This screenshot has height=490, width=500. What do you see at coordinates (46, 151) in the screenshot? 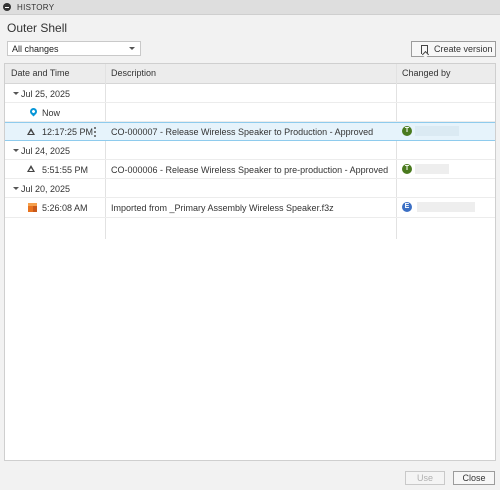
I see `group-date: Jul 24, 2025` at bounding box center [46, 151].